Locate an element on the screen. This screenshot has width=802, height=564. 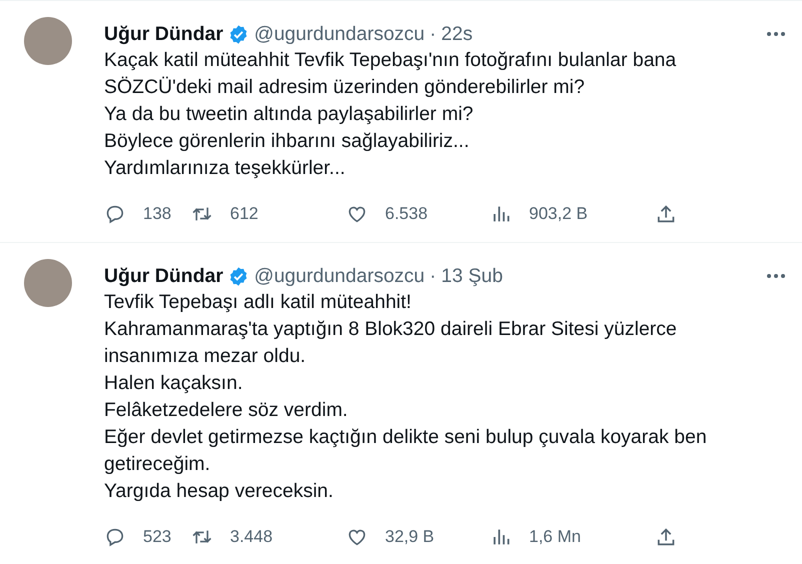
retweet-count: 3.448 is located at coordinates (251, 537).